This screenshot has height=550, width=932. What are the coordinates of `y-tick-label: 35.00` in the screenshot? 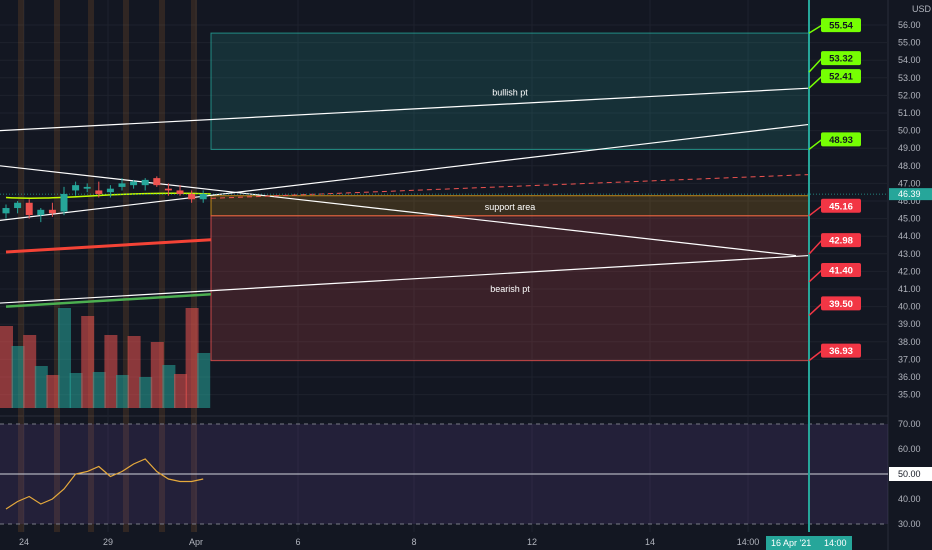 It's located at (909, 395).